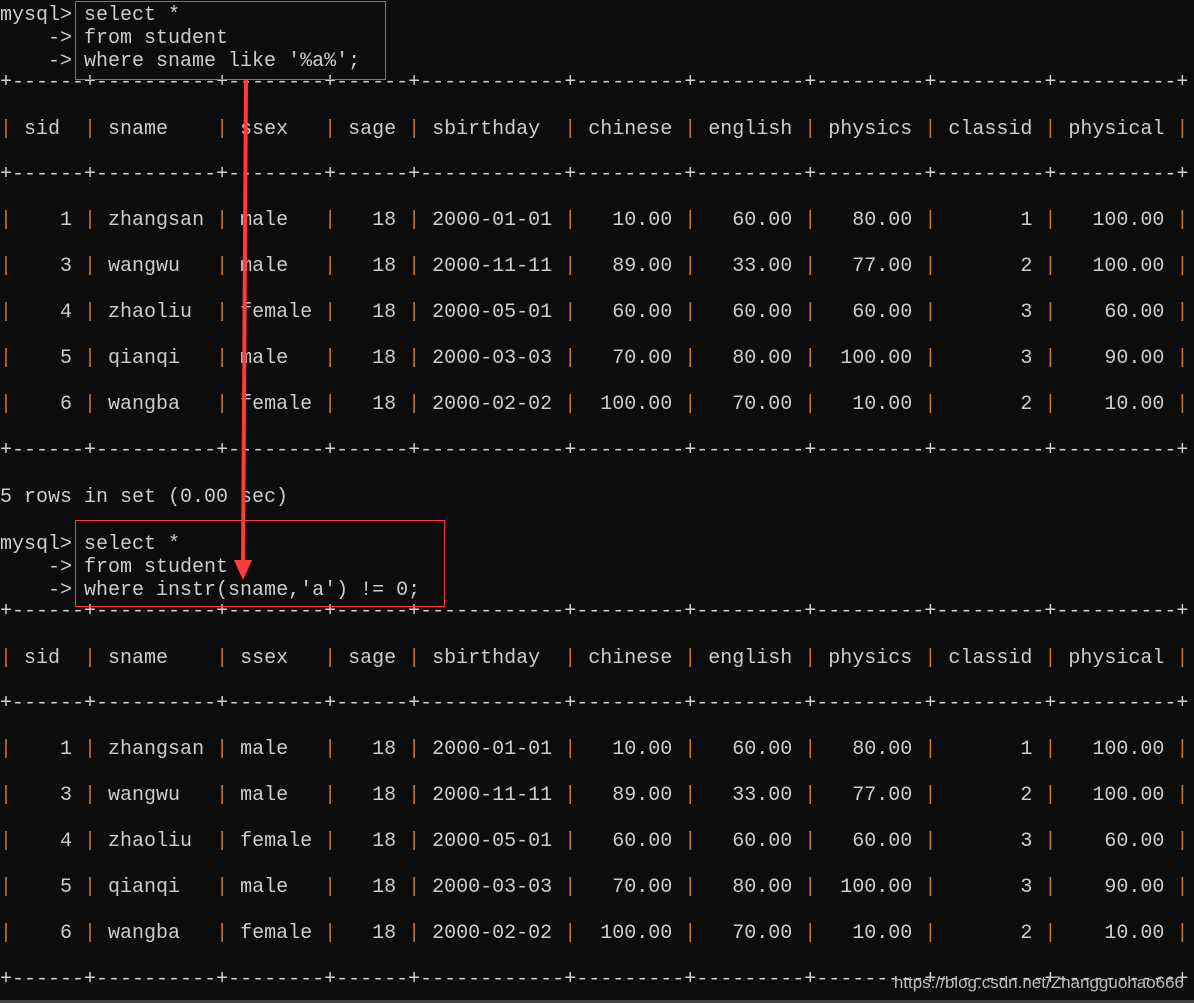 This screenshot has width=1194, height=1003. Describe the element at coordinates (1038, 982) in the screenshot. I see `watermark: https://blog.csdn.net/Zhangguohao666` at that location.